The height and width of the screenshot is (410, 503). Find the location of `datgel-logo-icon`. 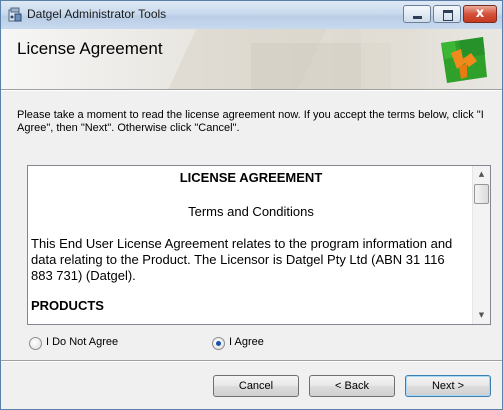

datgel-logo-icon is located at coordinates (464, 60).